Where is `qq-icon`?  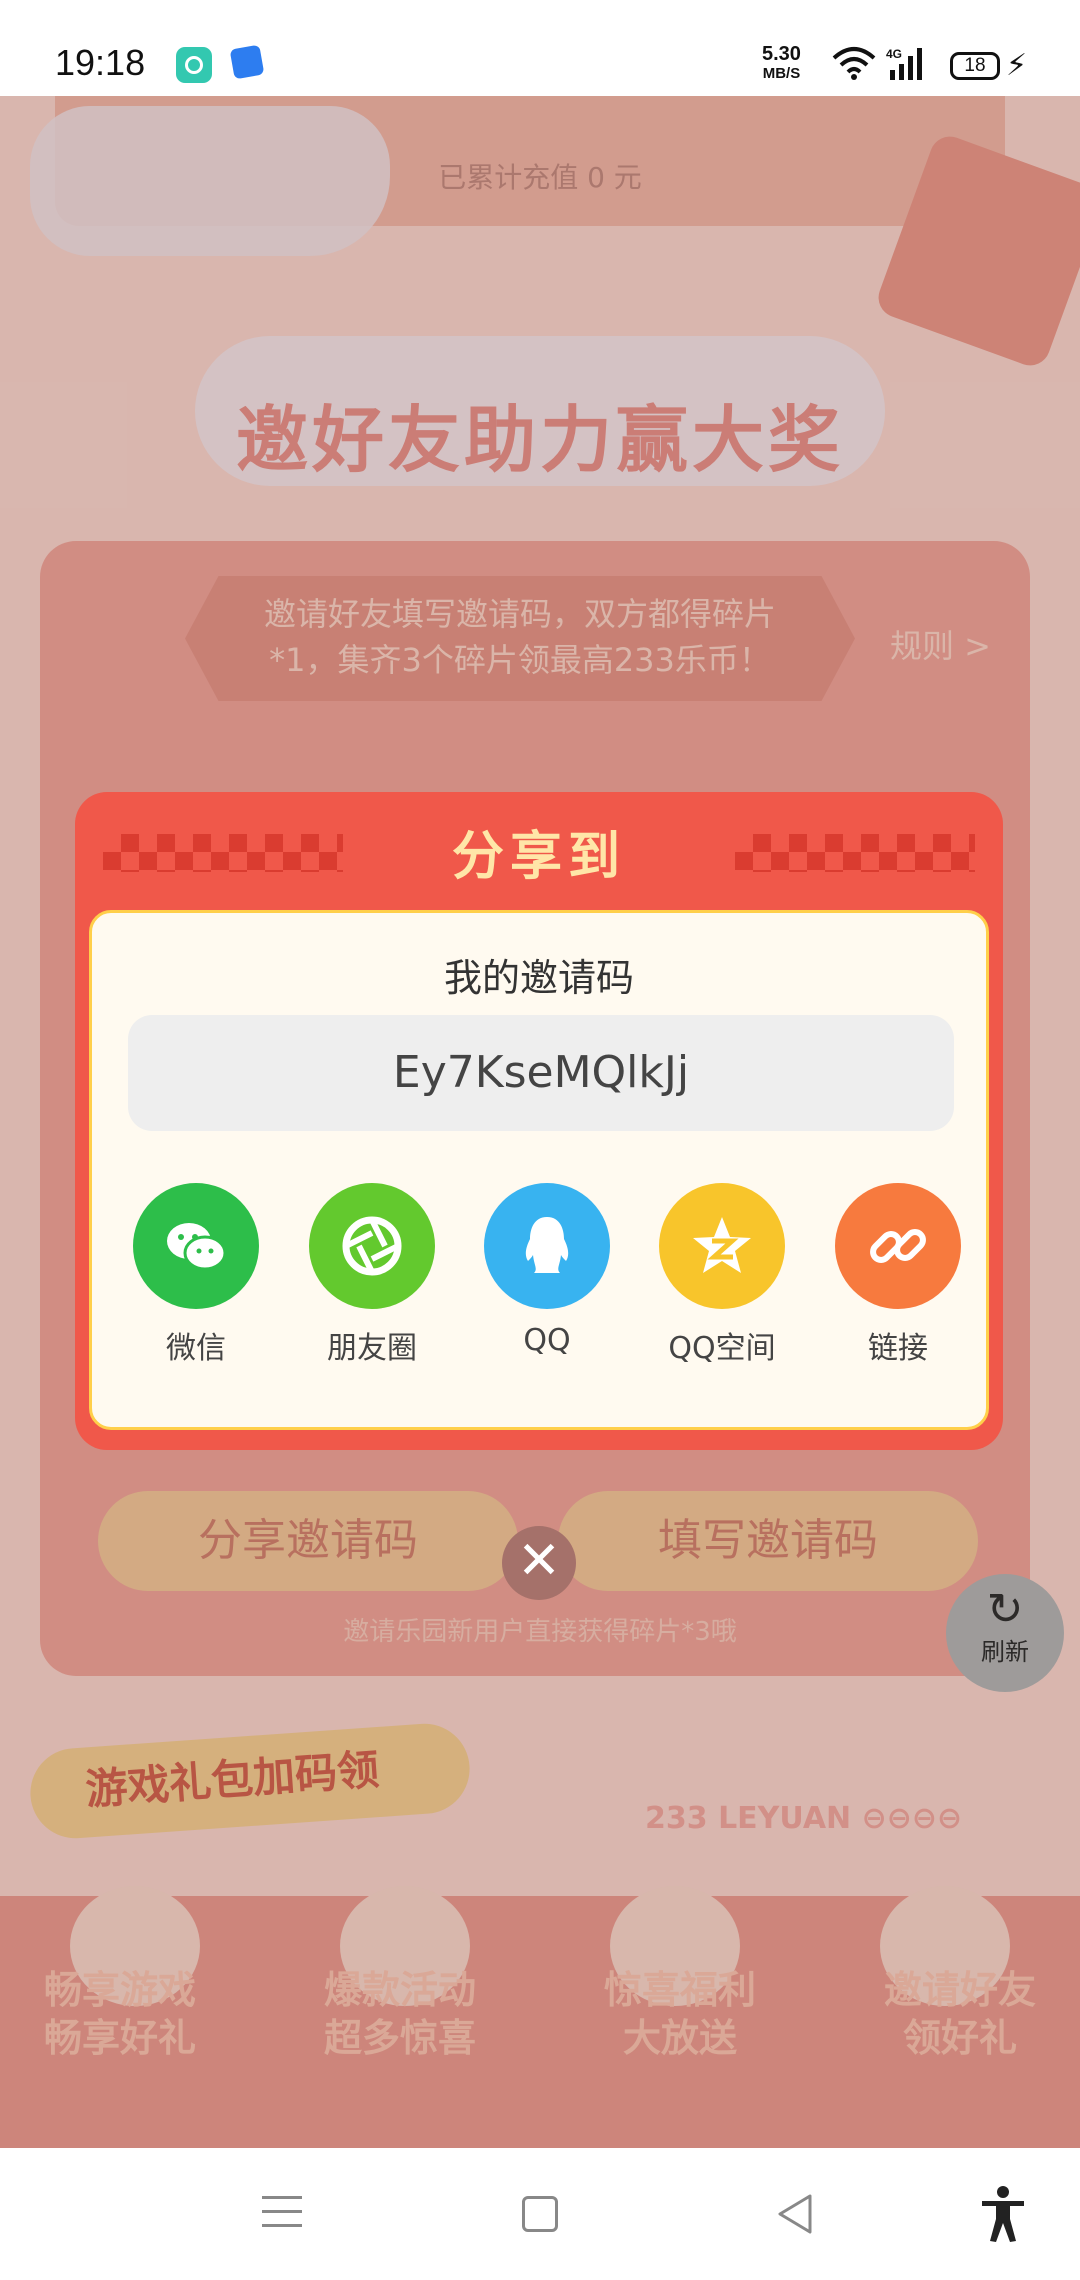 qq-icon is located at coordinates (547, 1246).